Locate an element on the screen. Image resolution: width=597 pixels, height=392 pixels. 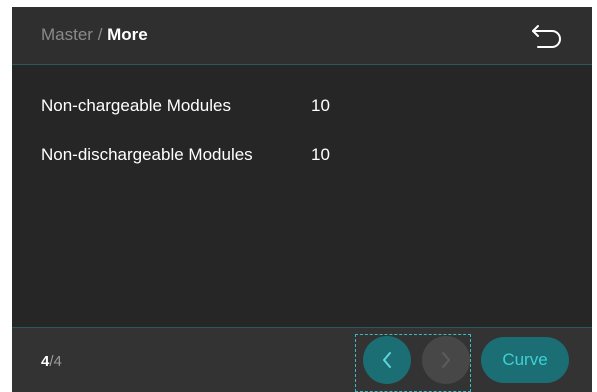
breadcrumb: Master / More is located at coordinates (94, 35).